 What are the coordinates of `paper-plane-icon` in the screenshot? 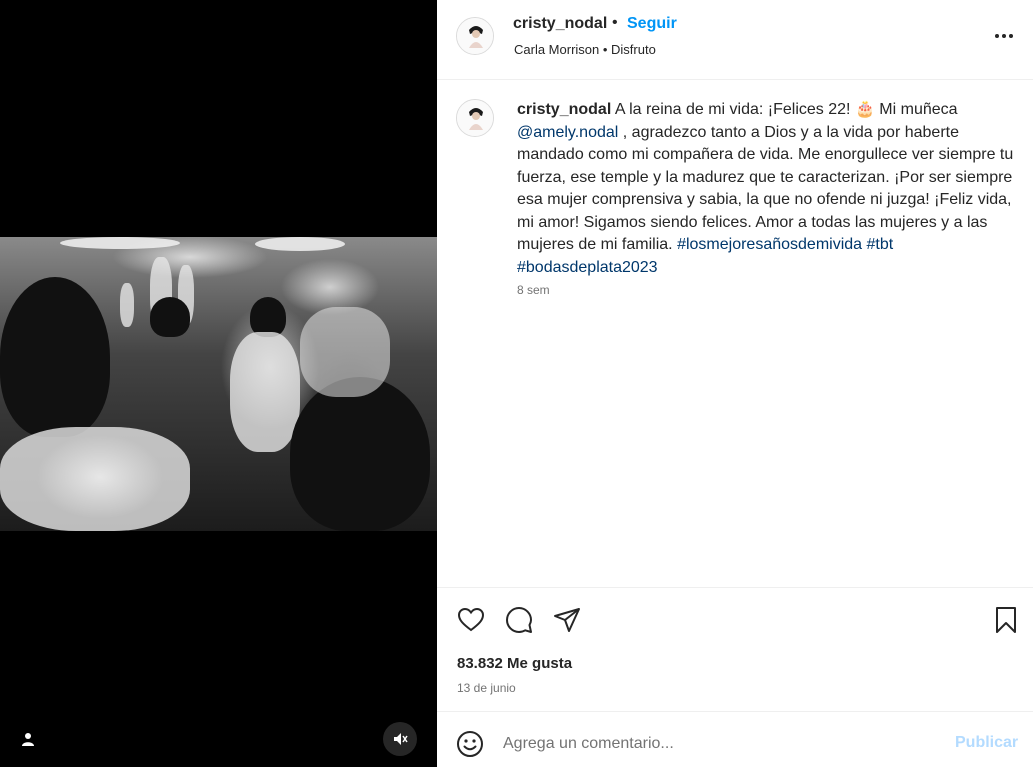 It's located at (567, 620).